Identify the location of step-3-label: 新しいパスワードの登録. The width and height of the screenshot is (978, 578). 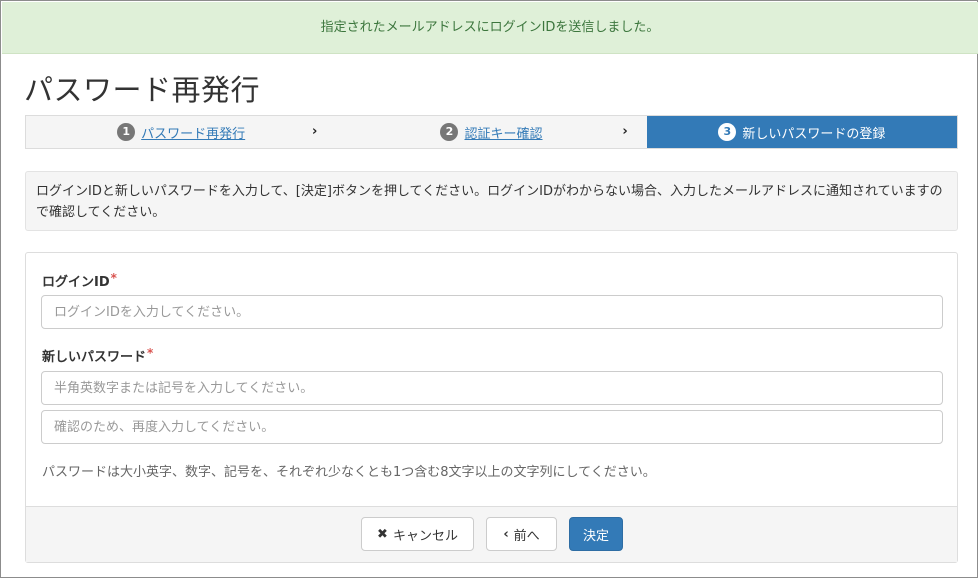
(814, 134).